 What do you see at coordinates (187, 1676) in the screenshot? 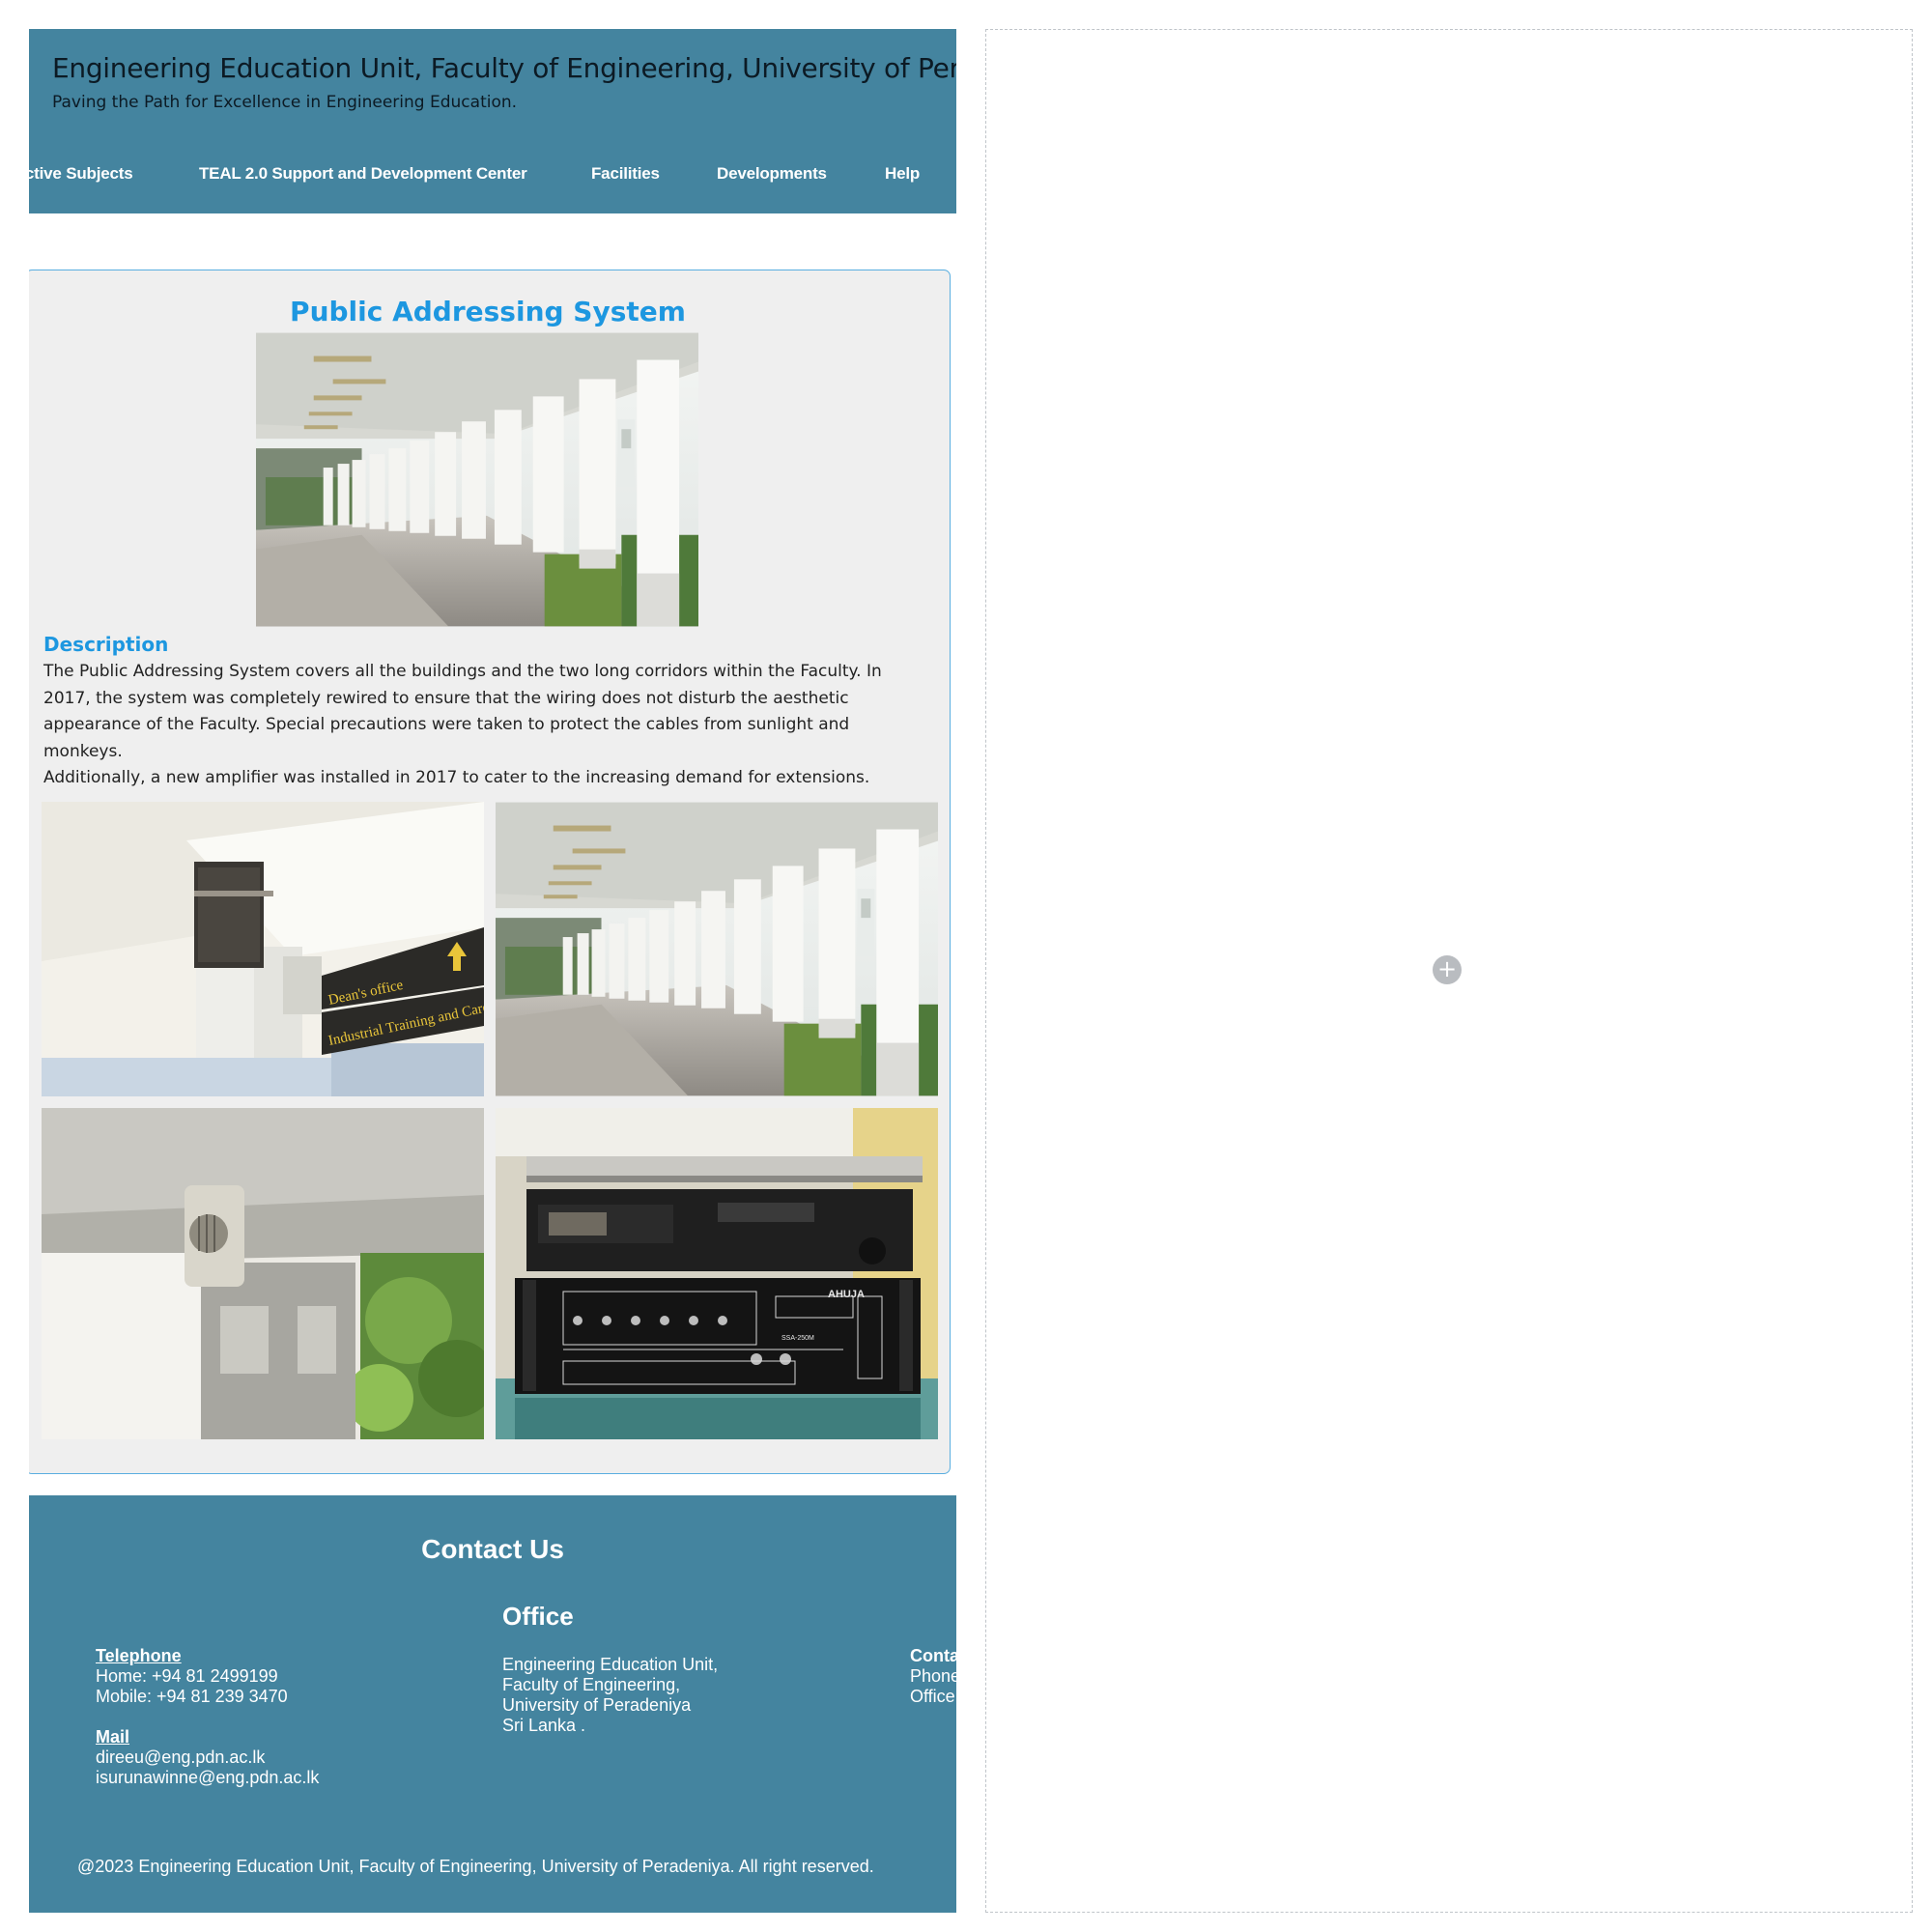
I see `home-phone: Home: +94 81 2499199` at bounding box center [187, 1676].